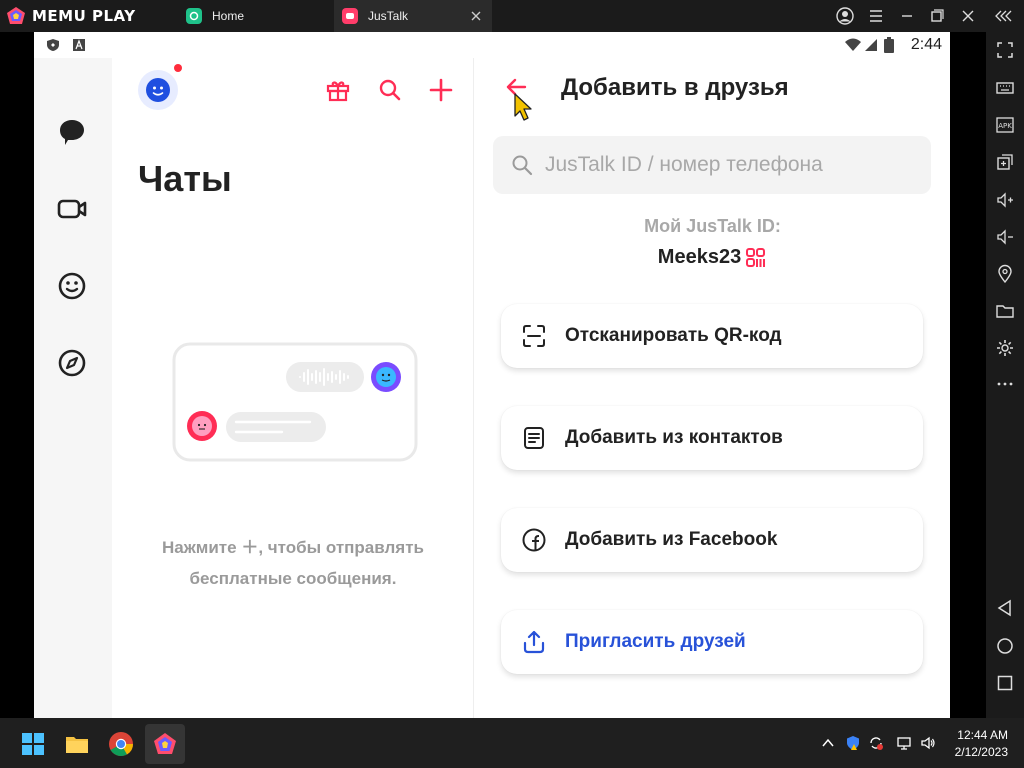 This screenshot has height=768, width=1024. What do you see at coordinates (534, 642) in the screenshot?
I see `share-icon` at bounding box center [534, 642].